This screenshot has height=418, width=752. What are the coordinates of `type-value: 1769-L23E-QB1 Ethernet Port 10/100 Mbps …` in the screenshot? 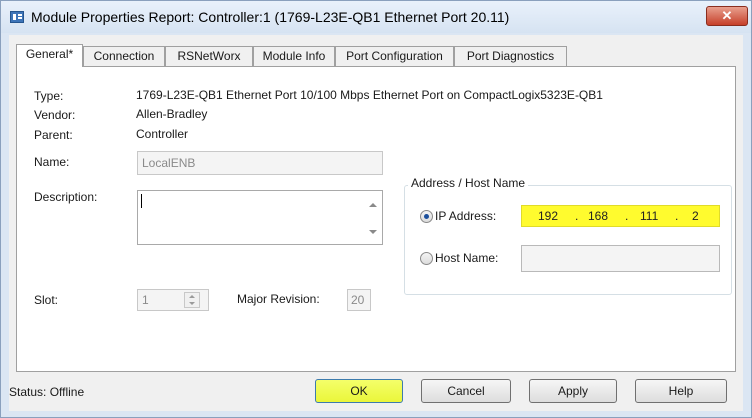 It's located at (369, 95).